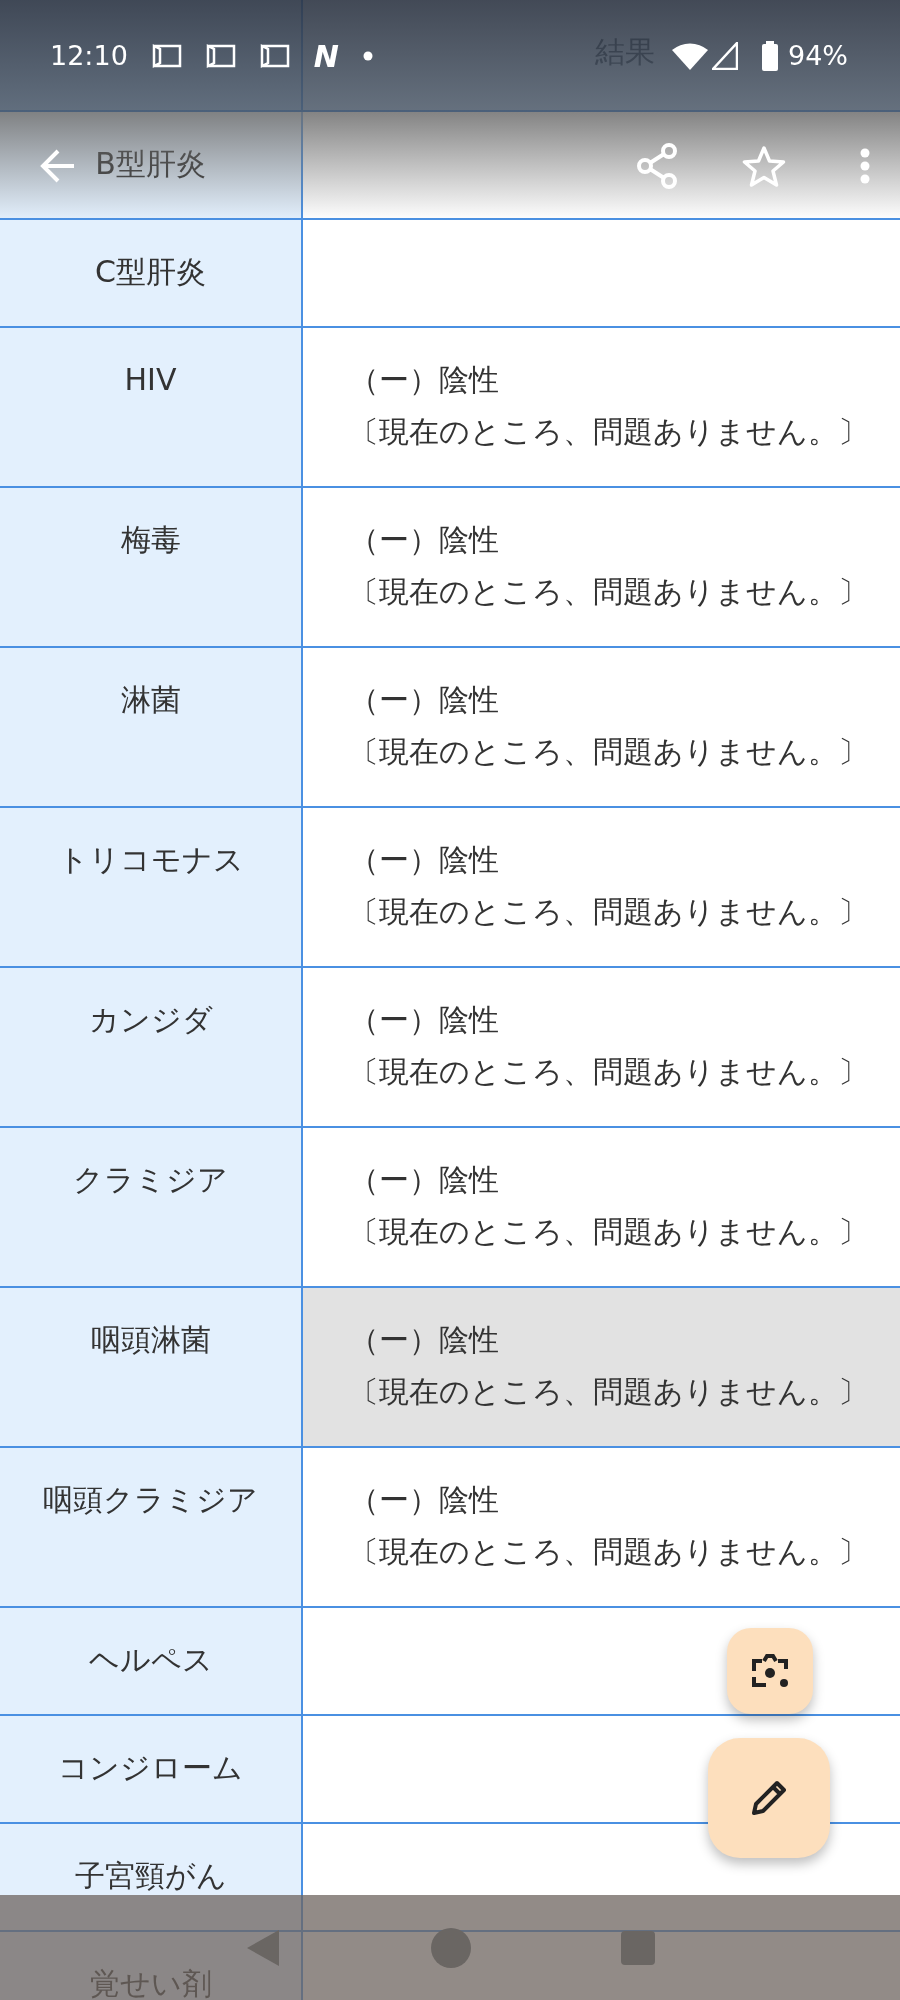 The width and height of the screenshot is (900, 2000). What do you see at coordinates (865, 166) in the screenshot?
I see `more-icon` at bounding box center [865, 166].